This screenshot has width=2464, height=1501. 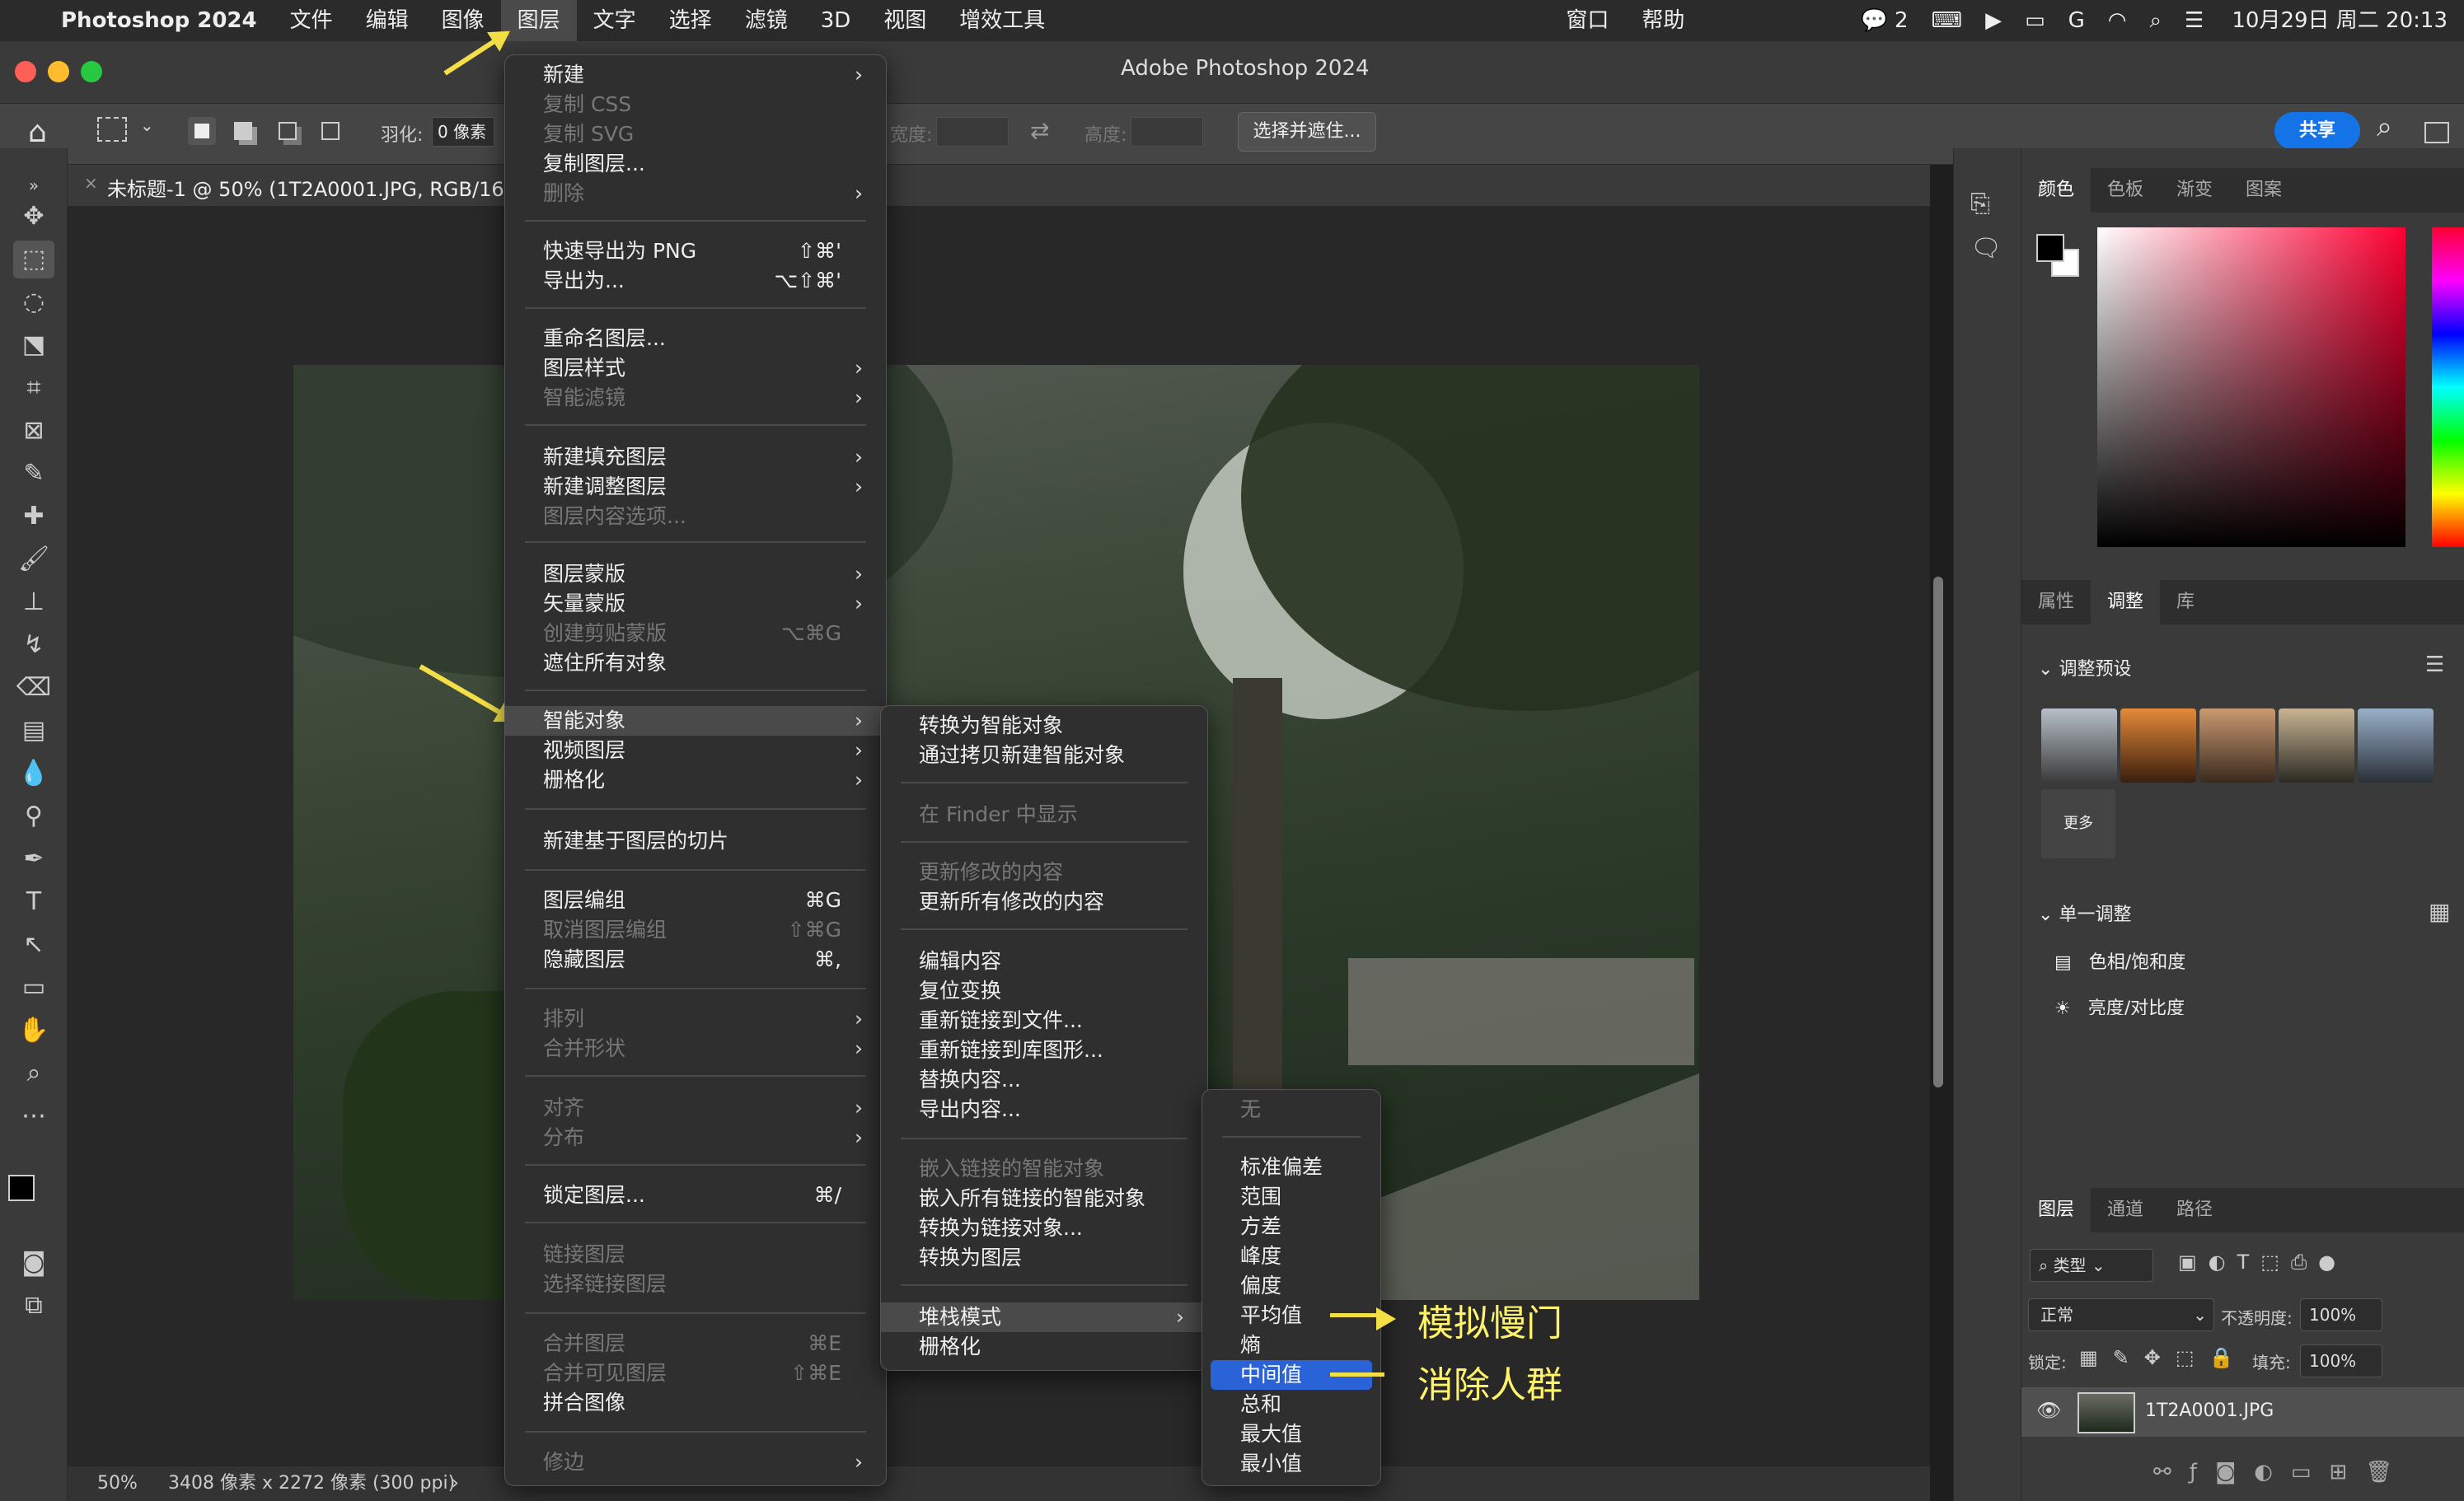 I want to click on menu-item: 最大值, so click(x=1291, y=1434).